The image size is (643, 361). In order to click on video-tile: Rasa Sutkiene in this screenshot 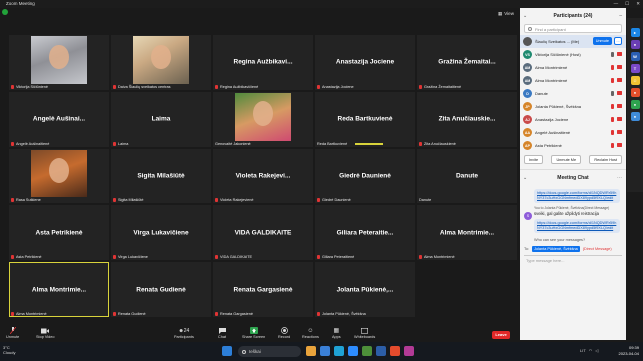, I will do `click(59, 176)`.